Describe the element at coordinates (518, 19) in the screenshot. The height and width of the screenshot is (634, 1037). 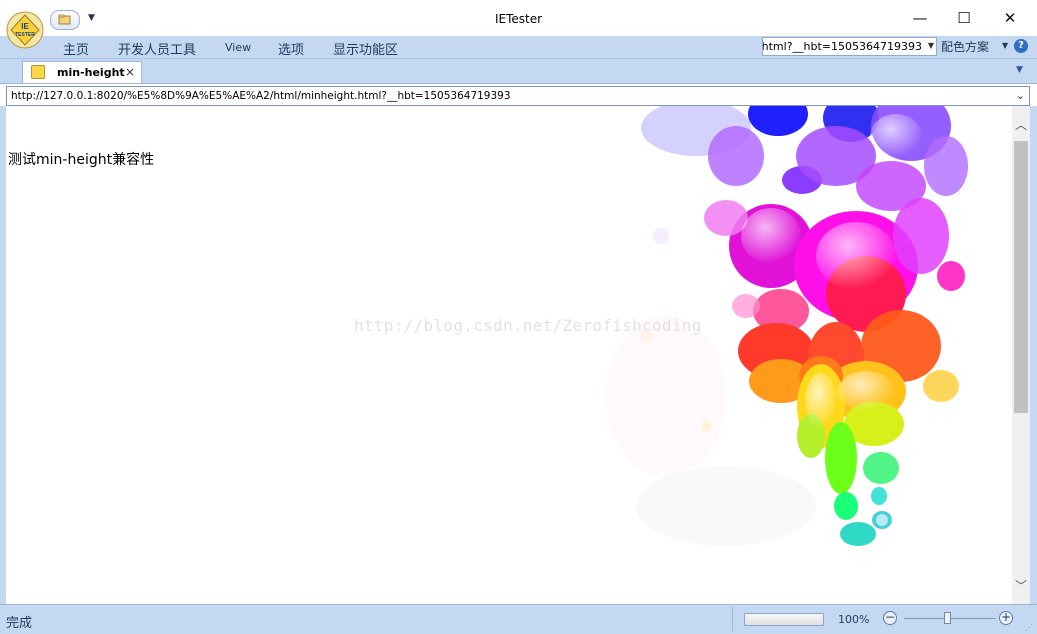
I see `window-title: IETester` at that location.